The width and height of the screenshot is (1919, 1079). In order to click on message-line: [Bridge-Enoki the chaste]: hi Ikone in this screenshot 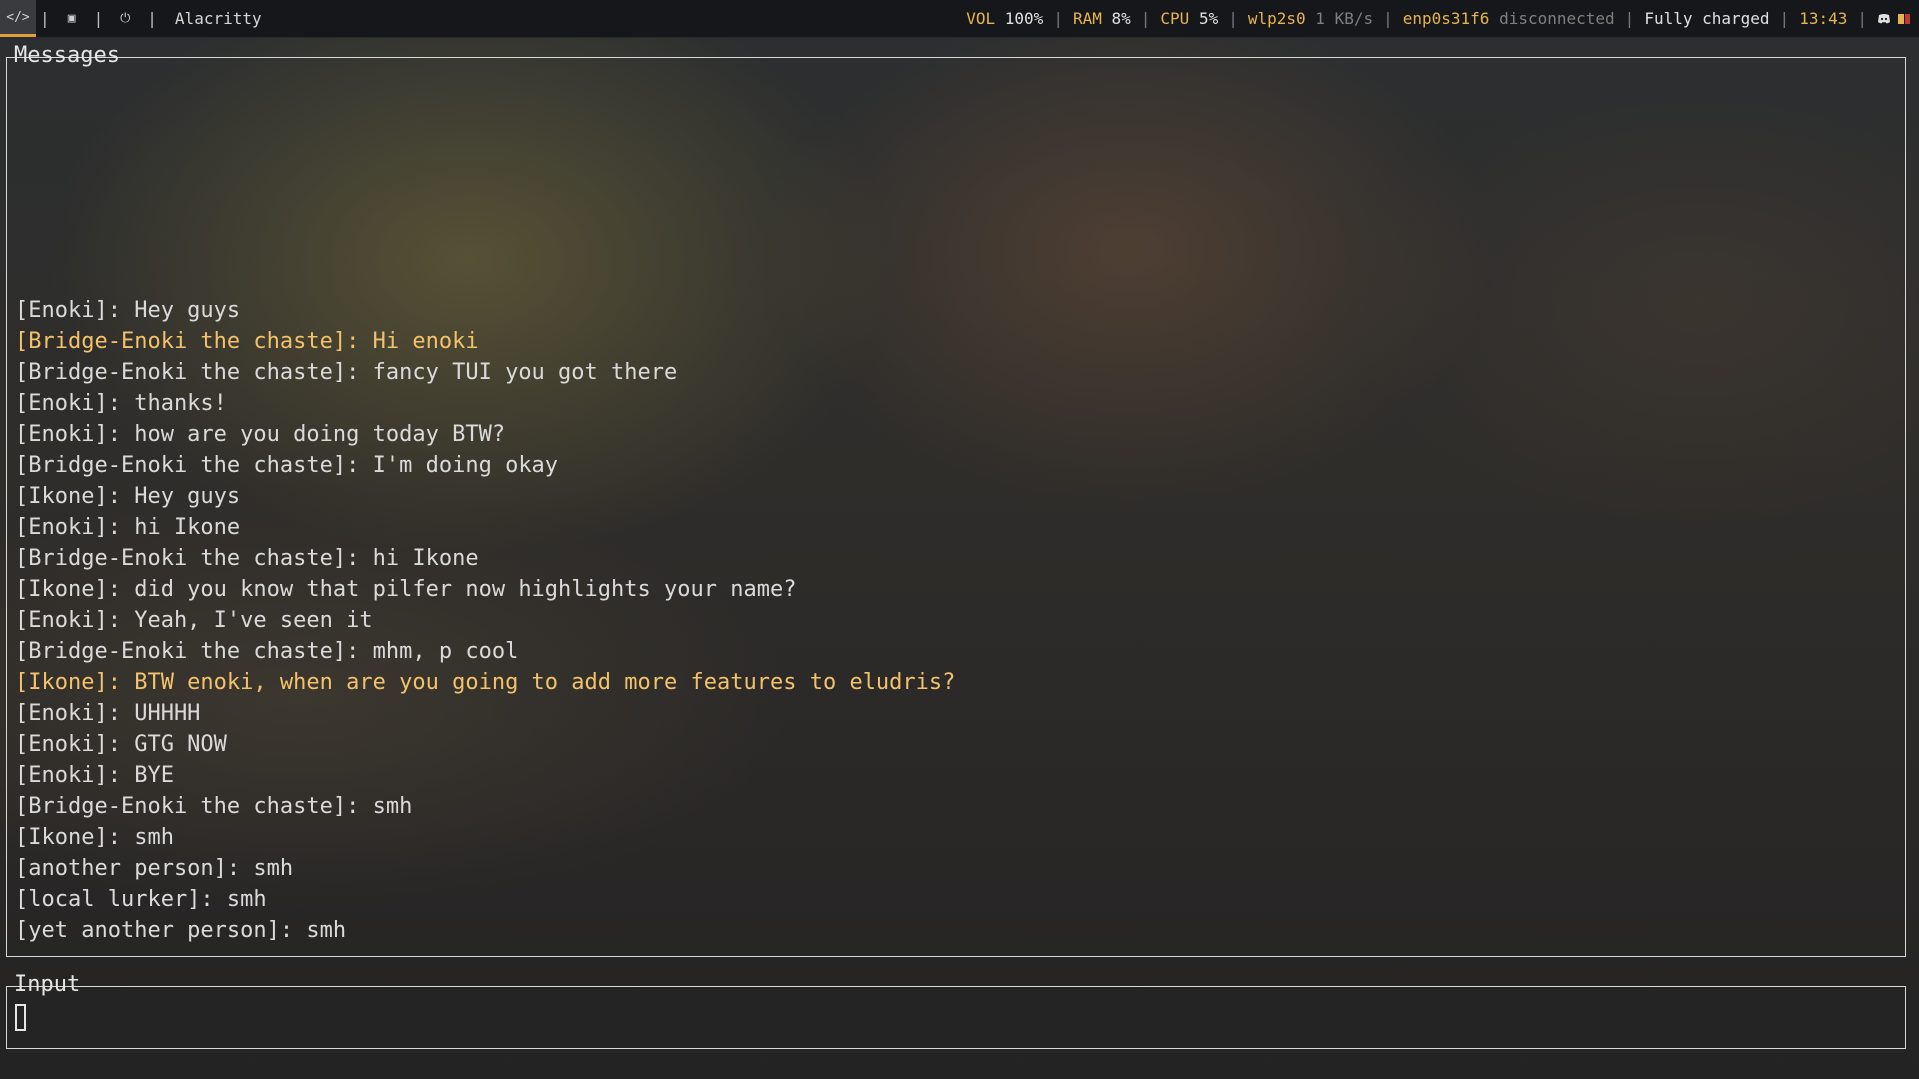, I will do `click(247, 558)`.